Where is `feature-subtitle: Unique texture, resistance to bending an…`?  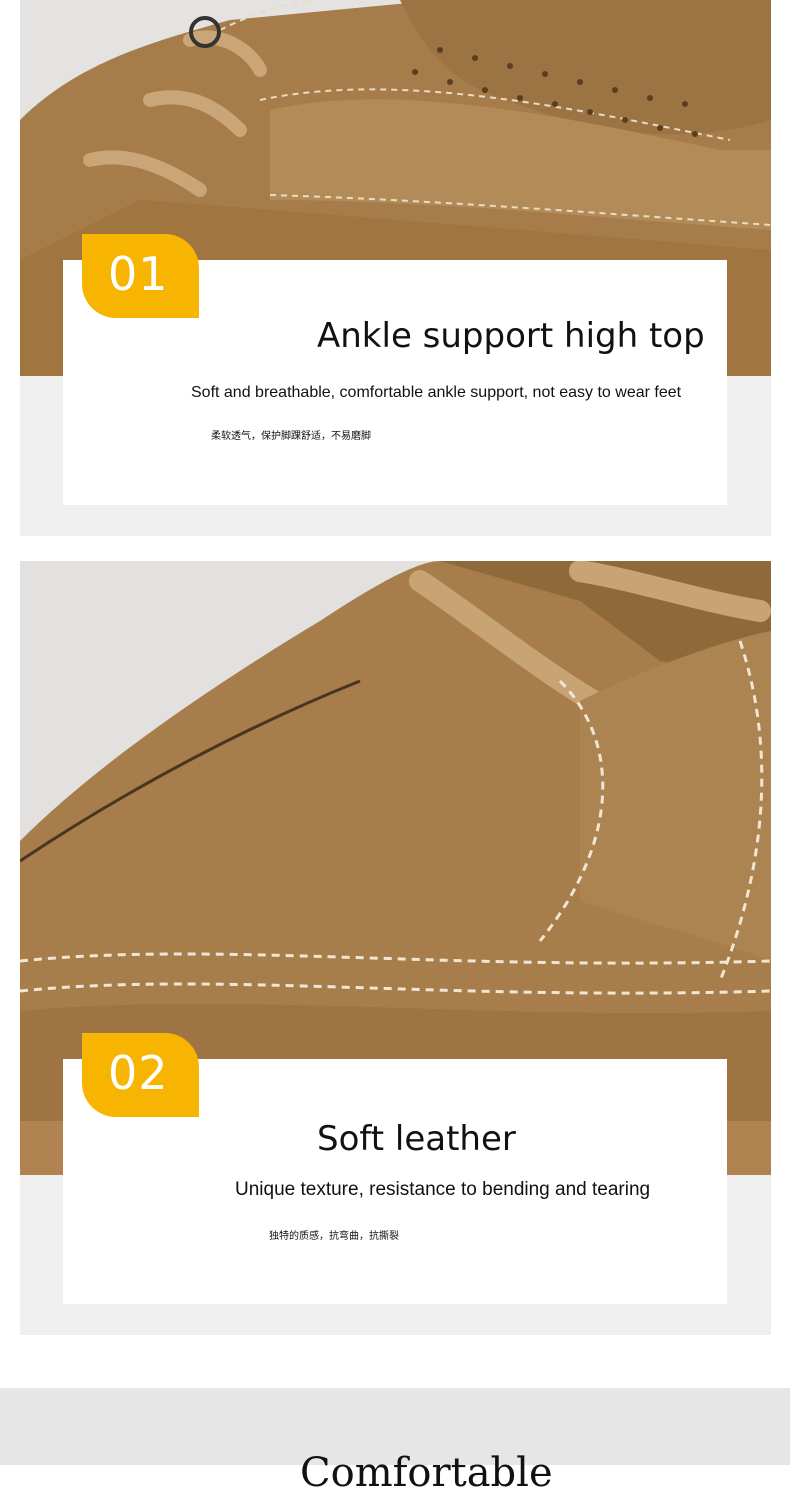 feature-subtitle: Unique texture, resistance to bending an… is located at coordinates (443, 1189).